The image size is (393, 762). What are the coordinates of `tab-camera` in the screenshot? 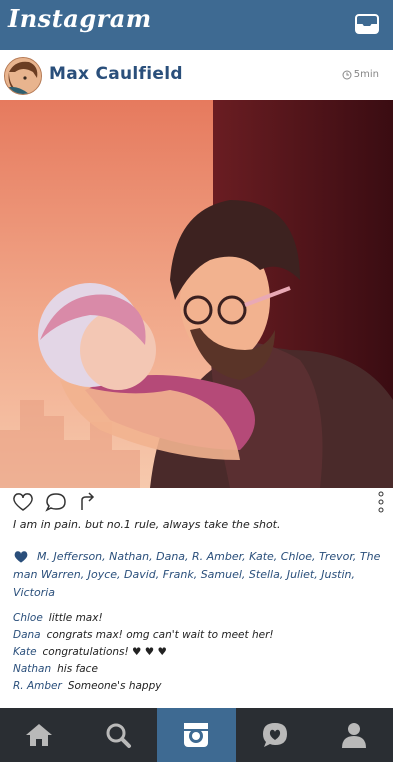 It's located at (196, 735).